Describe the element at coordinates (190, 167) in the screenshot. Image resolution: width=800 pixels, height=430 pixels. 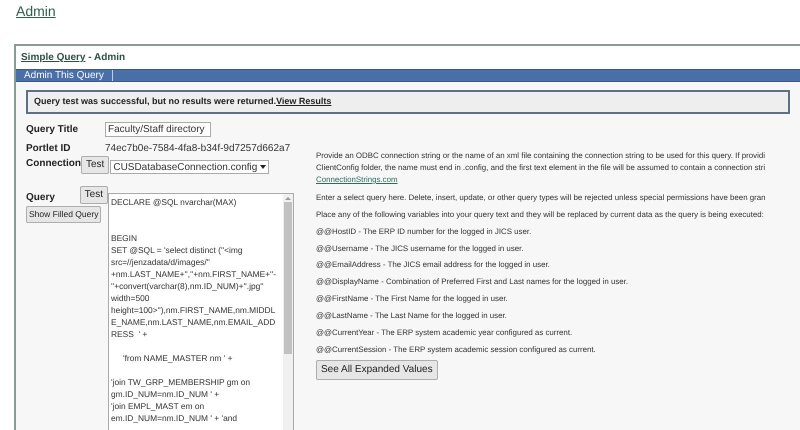
I see `connection-select: CUSDatabaseConnection.config` at that location.